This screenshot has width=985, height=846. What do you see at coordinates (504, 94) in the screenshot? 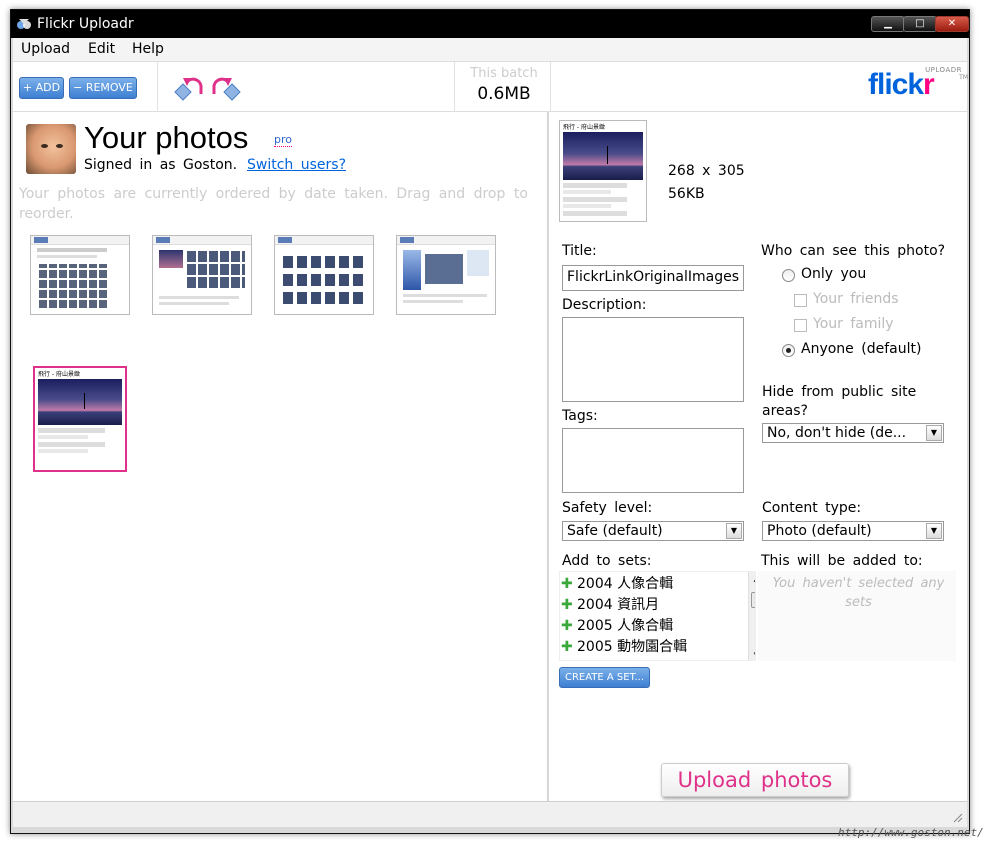
I see `batch-size: 0.6MB` at bounding box center [504, 94].